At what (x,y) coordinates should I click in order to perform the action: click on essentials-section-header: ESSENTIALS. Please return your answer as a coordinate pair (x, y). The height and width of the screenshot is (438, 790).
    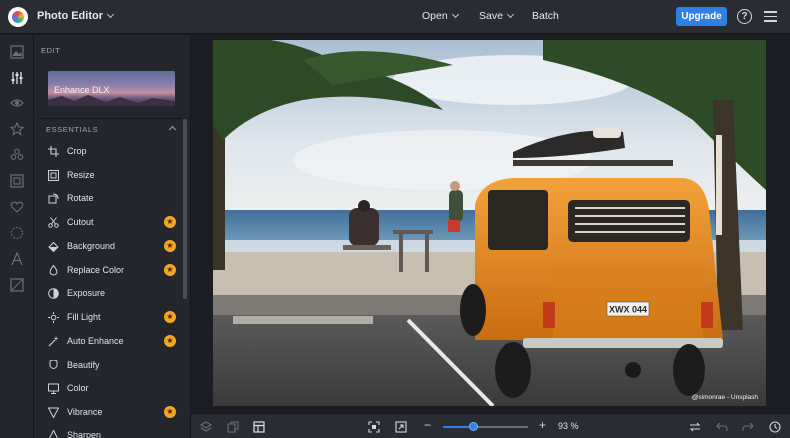
    Looking at the image, I should click on (110, 127).